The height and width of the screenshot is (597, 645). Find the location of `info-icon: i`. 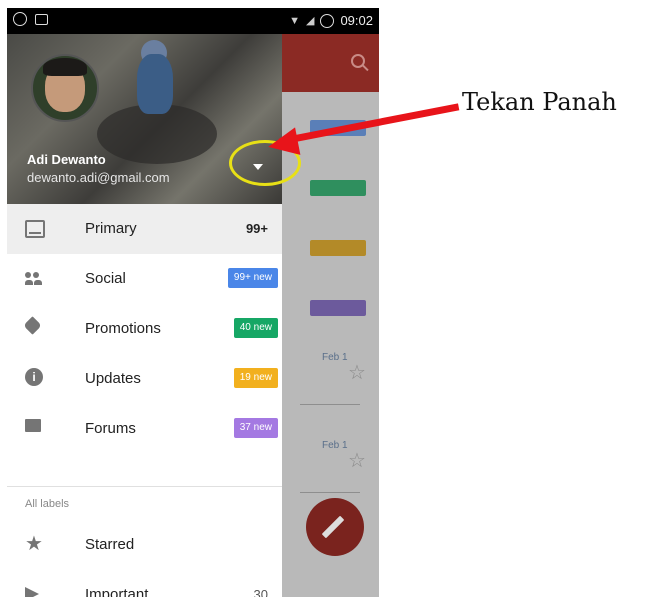

info-icon: i is located at coordinates (34, 377).